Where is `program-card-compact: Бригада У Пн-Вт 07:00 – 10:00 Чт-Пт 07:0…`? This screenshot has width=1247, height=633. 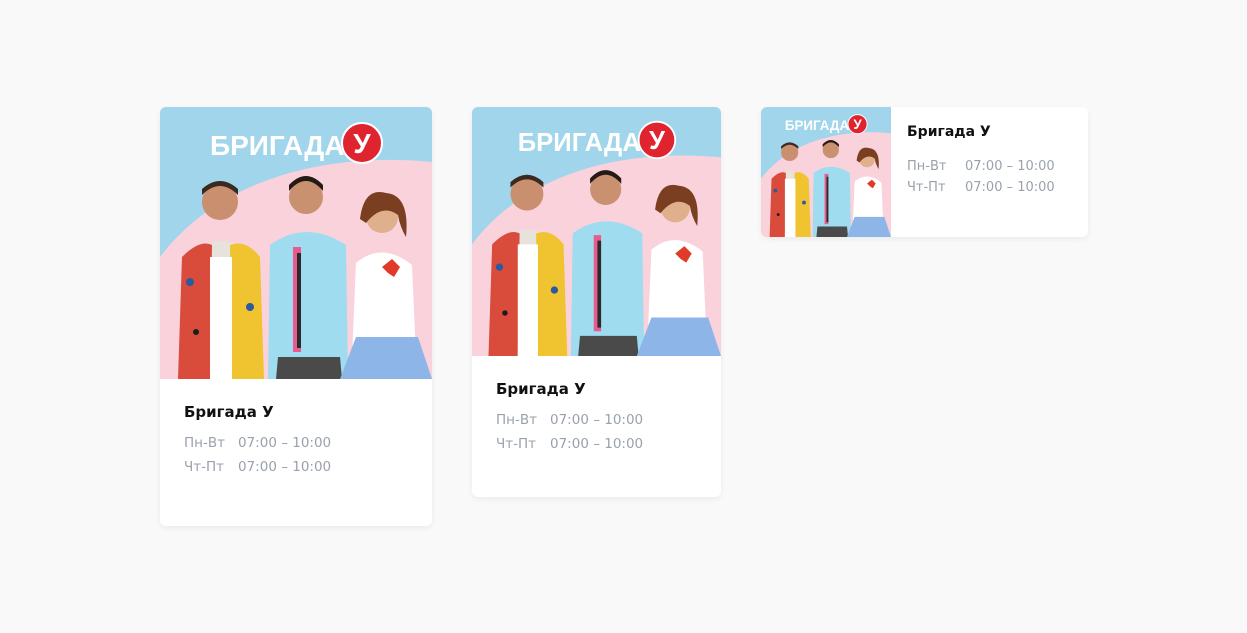
program-card-compact: Бригада У Пн-Вт 07:00 – 10:00 Чт-Пт 07:0… is located at coordinates (924, 172).